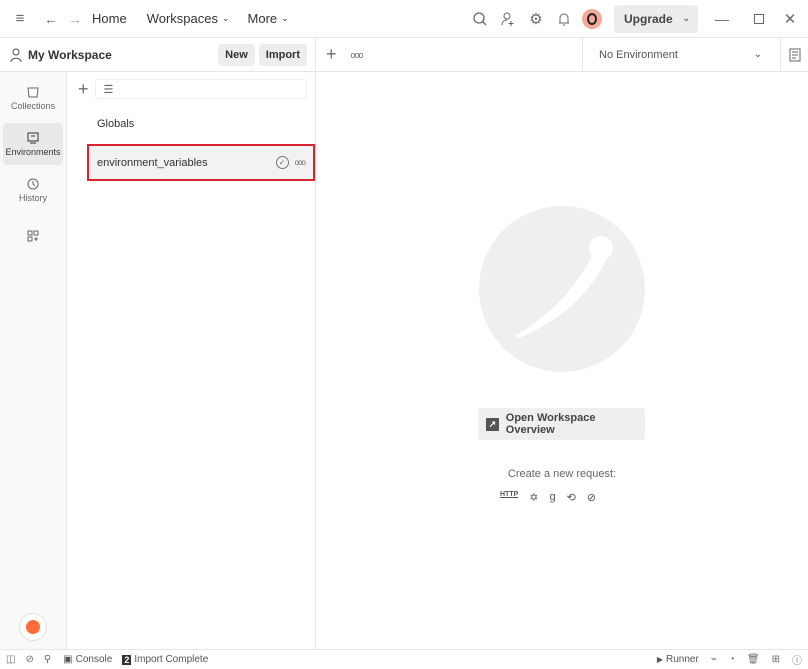 Image resolution: width=808 pixels, height=669 pixels. Describe the element at coordinates (562, 289) in the screenshot. I see `postman-logo-illustration` at that location.